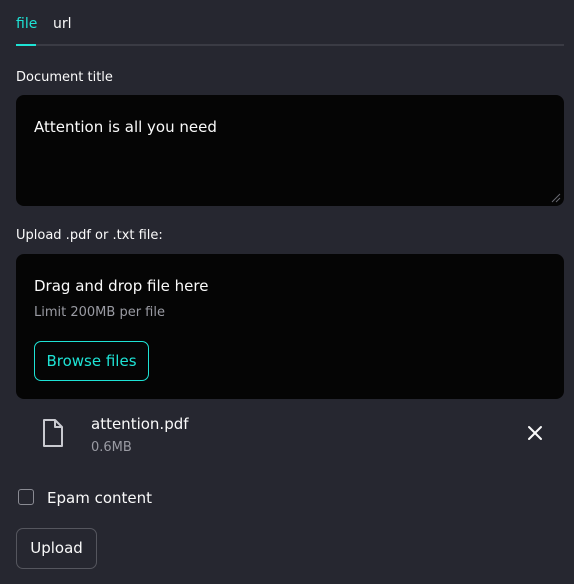 The height and width of the screenshot is (584, 574). I want to click on file-size: 0.6MB, so click(111, 447).